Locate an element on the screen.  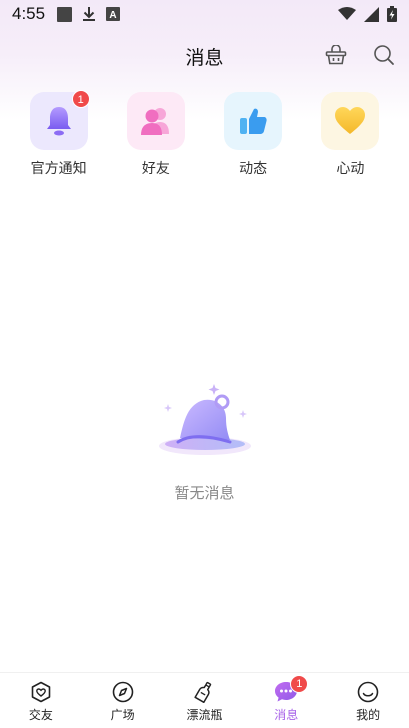
quick-tile: 1 is located at coordinates (59, 120).